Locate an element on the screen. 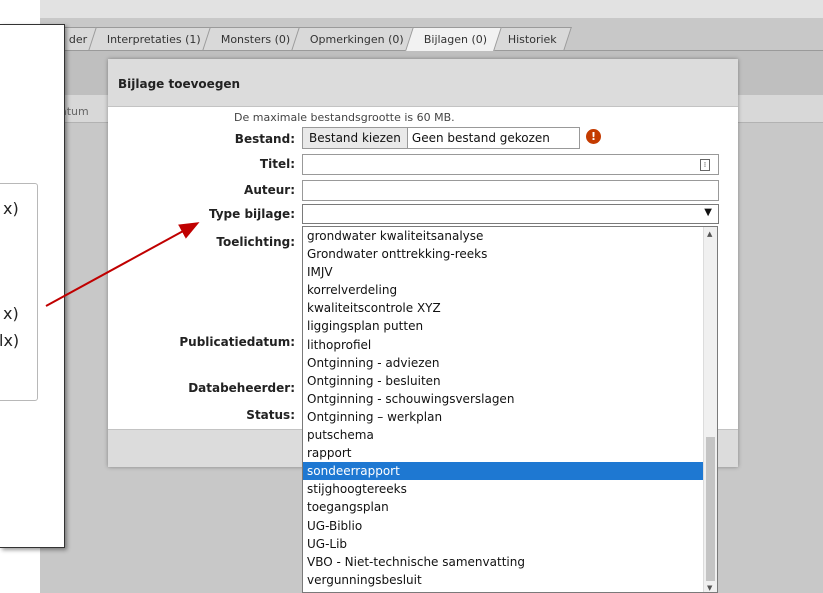 The height and width of the screenshot is (593, 823). tab-opmerkingen: Opmerkingen (0) is located at coordinates (355, 39).